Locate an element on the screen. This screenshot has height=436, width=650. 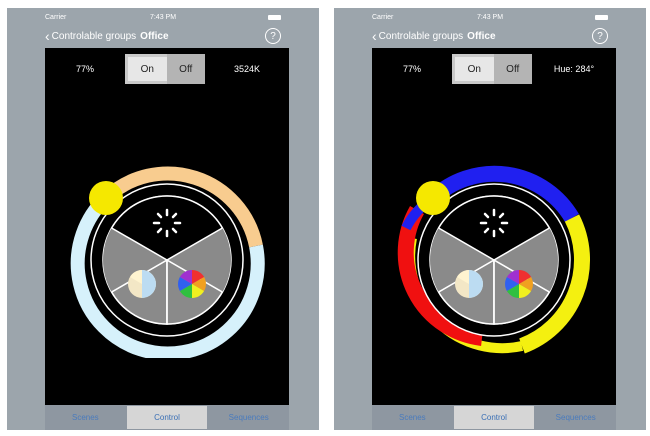
control-row: 77% On Off 3524K is located at coordinates (167, 69).